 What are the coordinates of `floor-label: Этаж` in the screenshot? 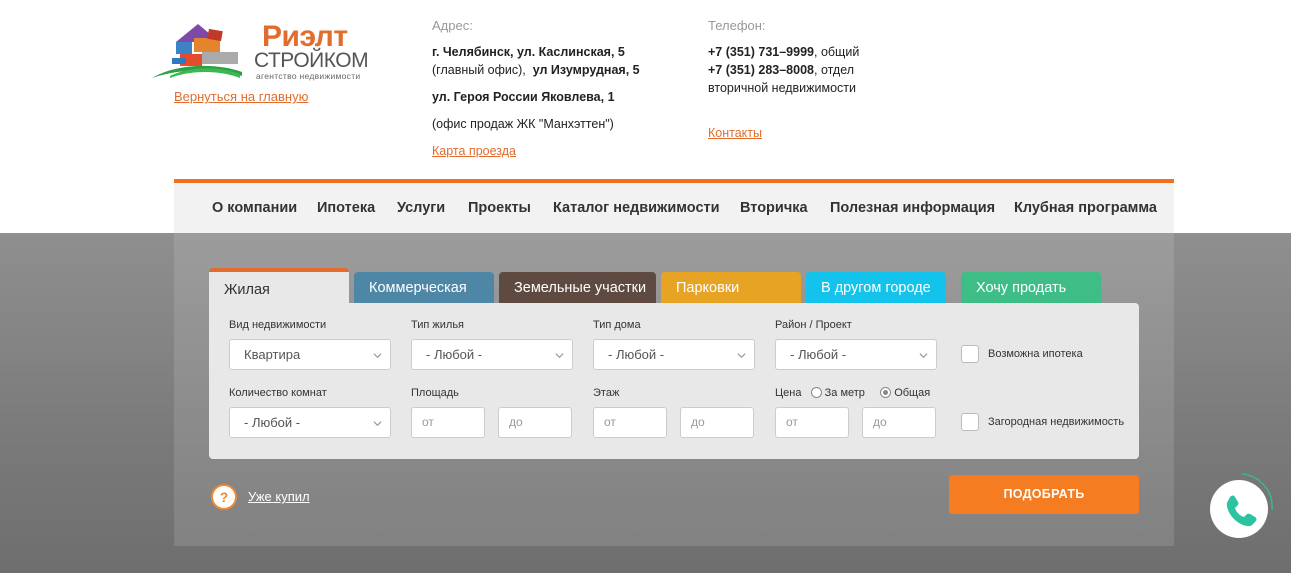 It's located at (606, 393).